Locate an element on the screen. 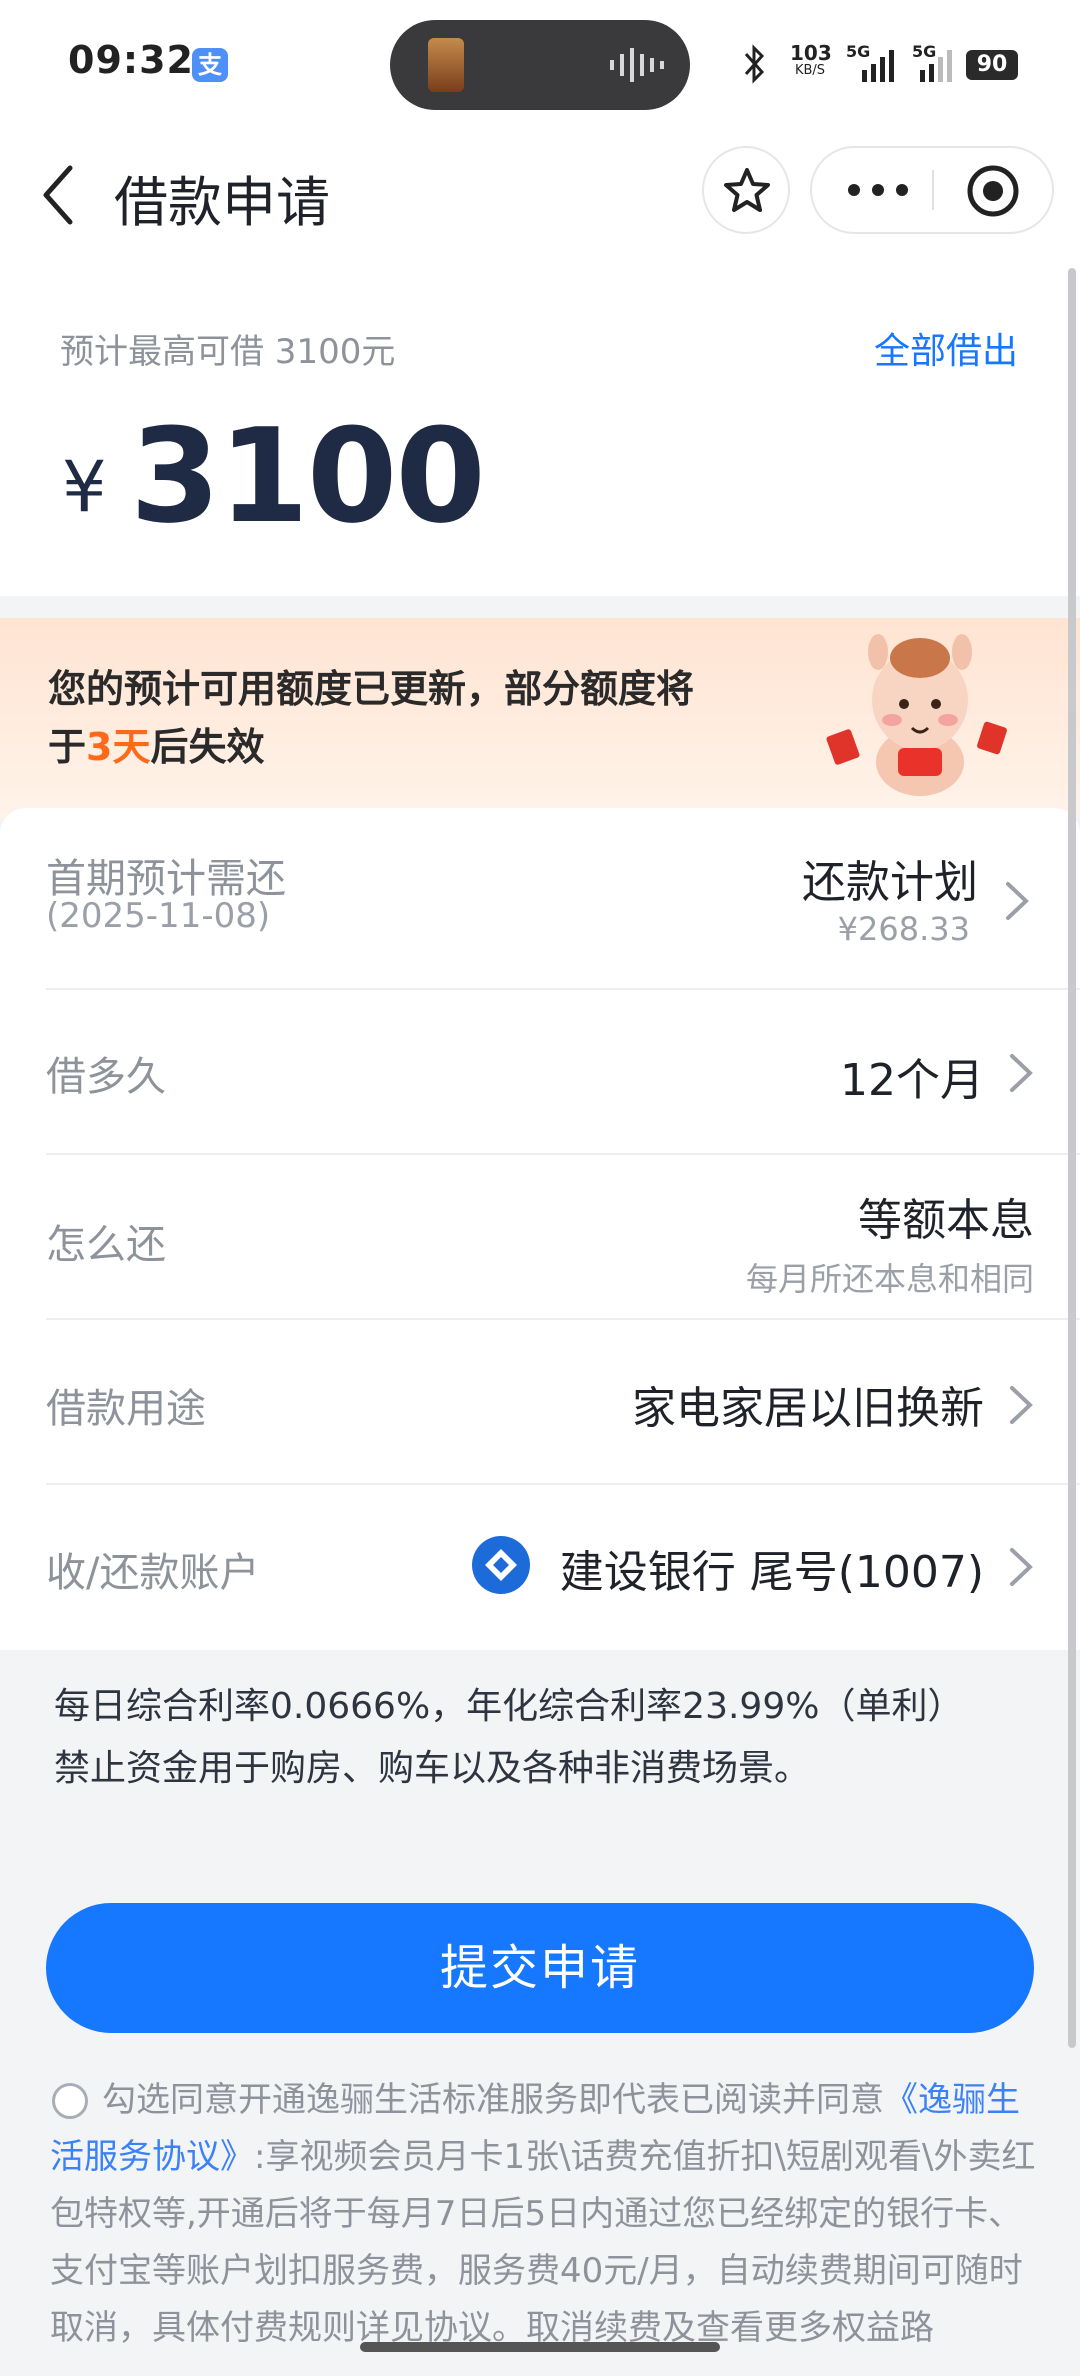  method-label: 怎么还 is located at coordinates (106, 1245).